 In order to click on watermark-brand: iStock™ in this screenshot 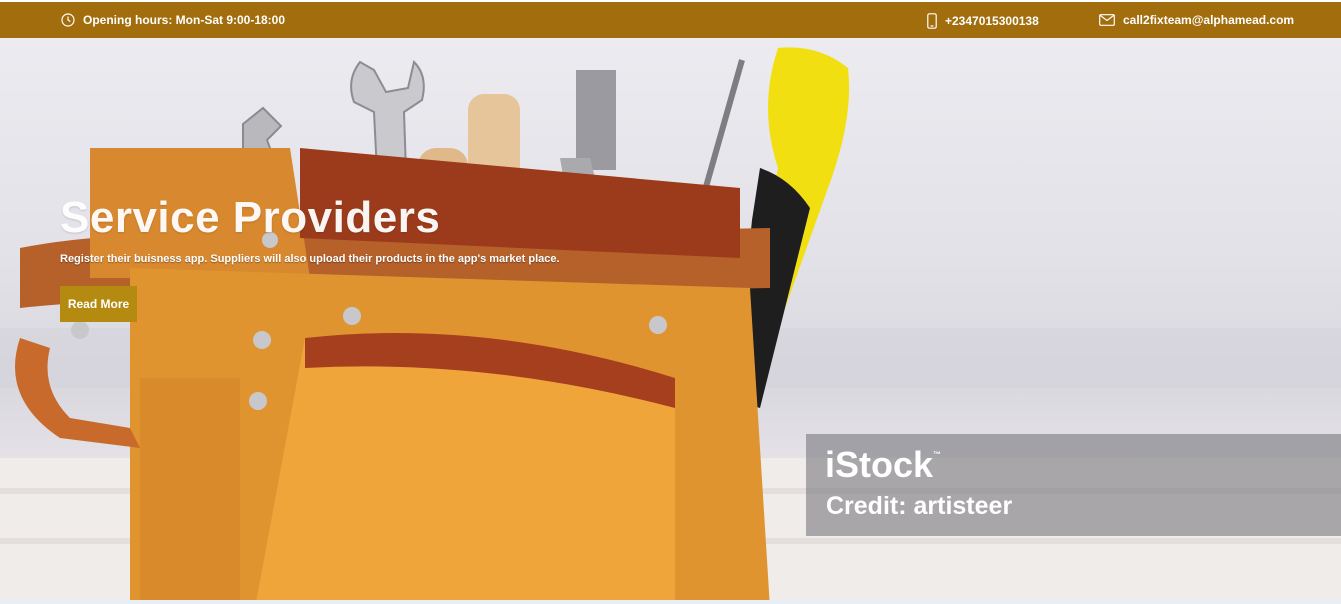, I will do `click(883, 464)`.